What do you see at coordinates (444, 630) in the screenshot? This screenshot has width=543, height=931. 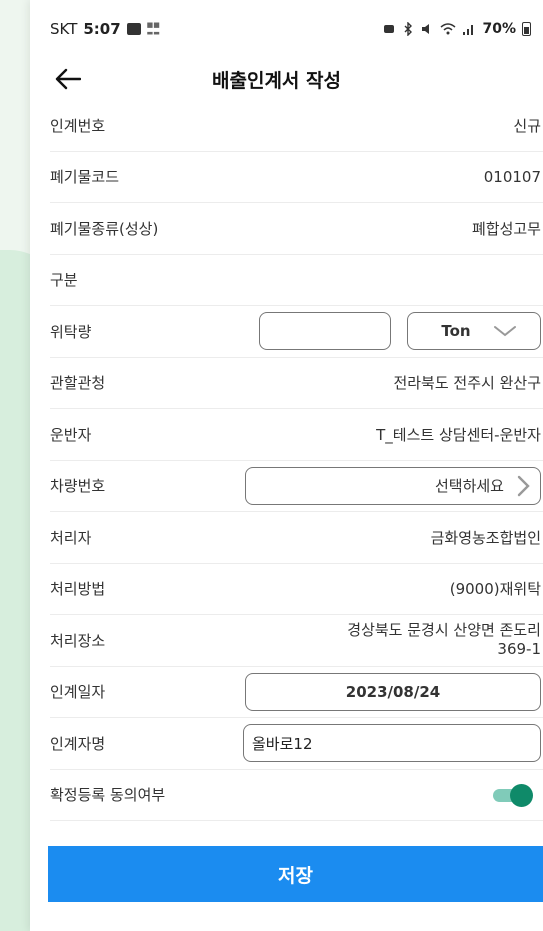 I see `location-line-1: 경상북도 문경시 산양면 존도리` at bounding box center [444, 630].